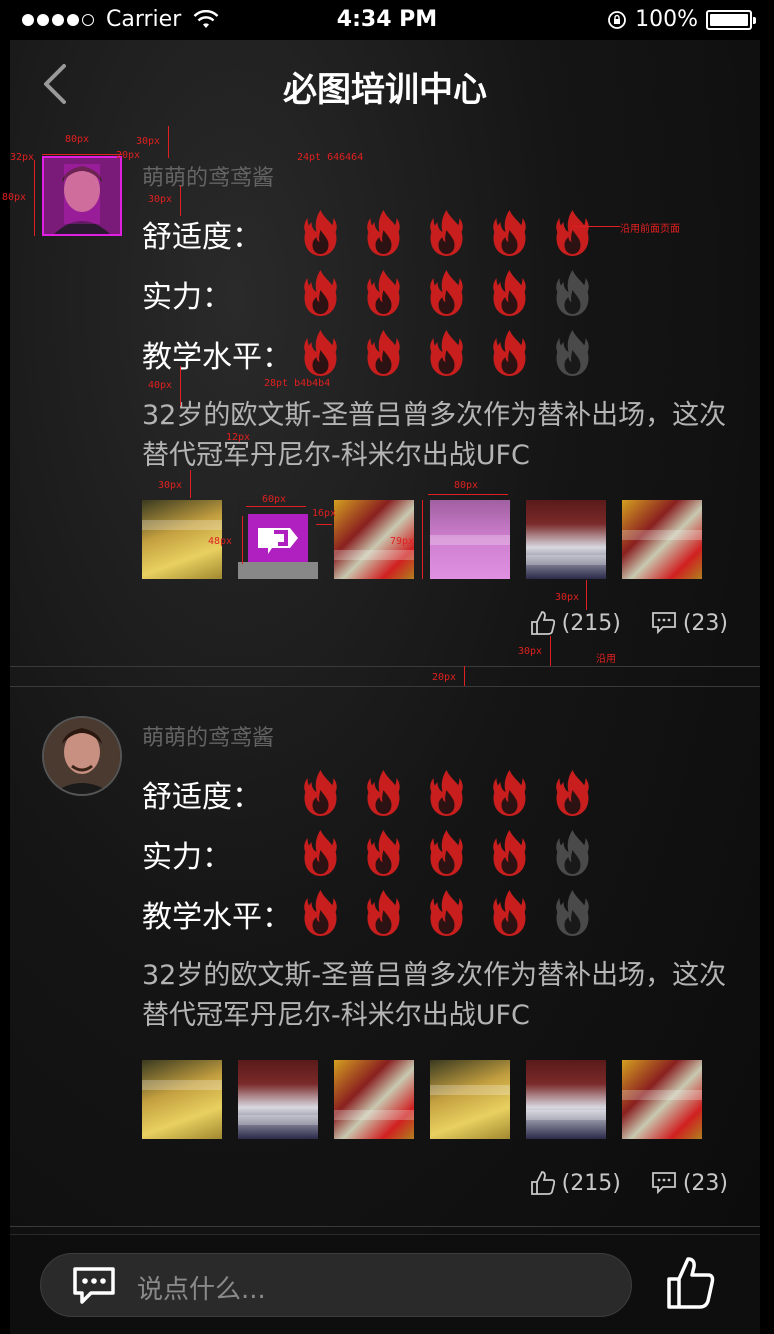 The height and width of the screenshot is (1334, 774). I want to click on annotation: 沿用, so click(606, 659).